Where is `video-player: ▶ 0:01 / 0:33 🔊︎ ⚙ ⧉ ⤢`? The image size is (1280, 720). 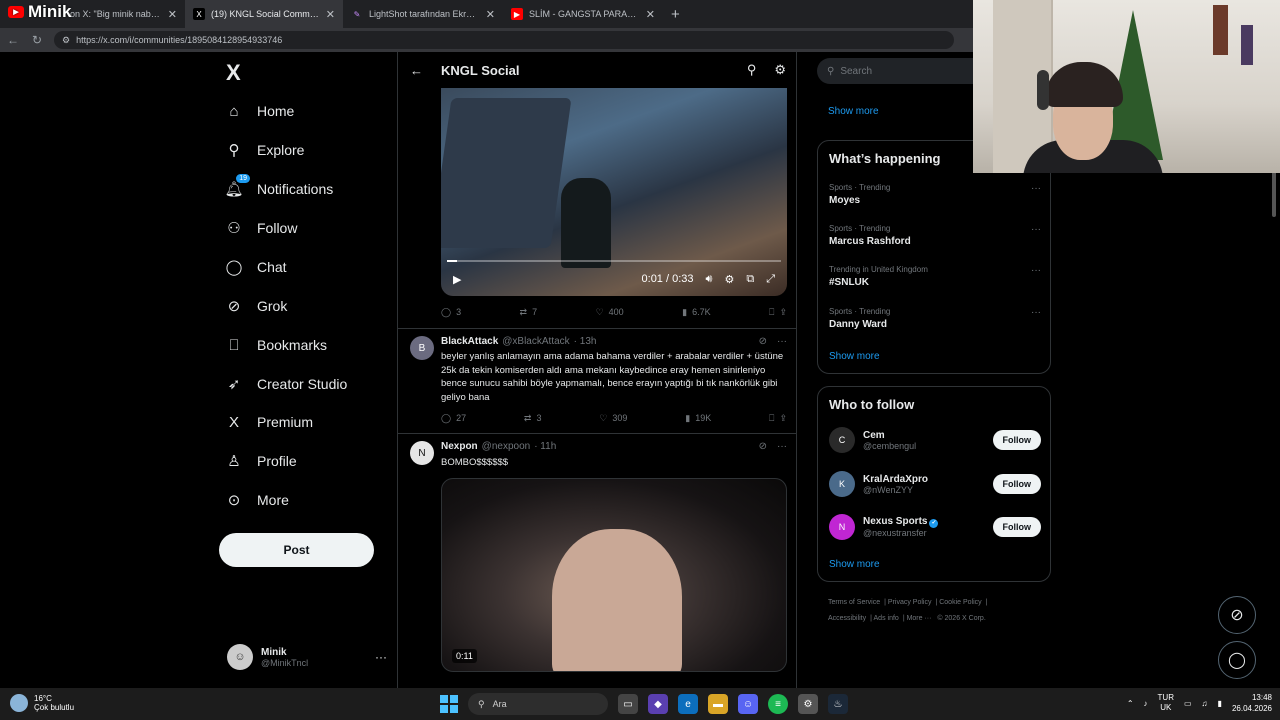 video-player: ▶ 0:01 / 0:33 🔊︎ ⚙ ⧉ ⤢ is located at coordinates (614, 192).